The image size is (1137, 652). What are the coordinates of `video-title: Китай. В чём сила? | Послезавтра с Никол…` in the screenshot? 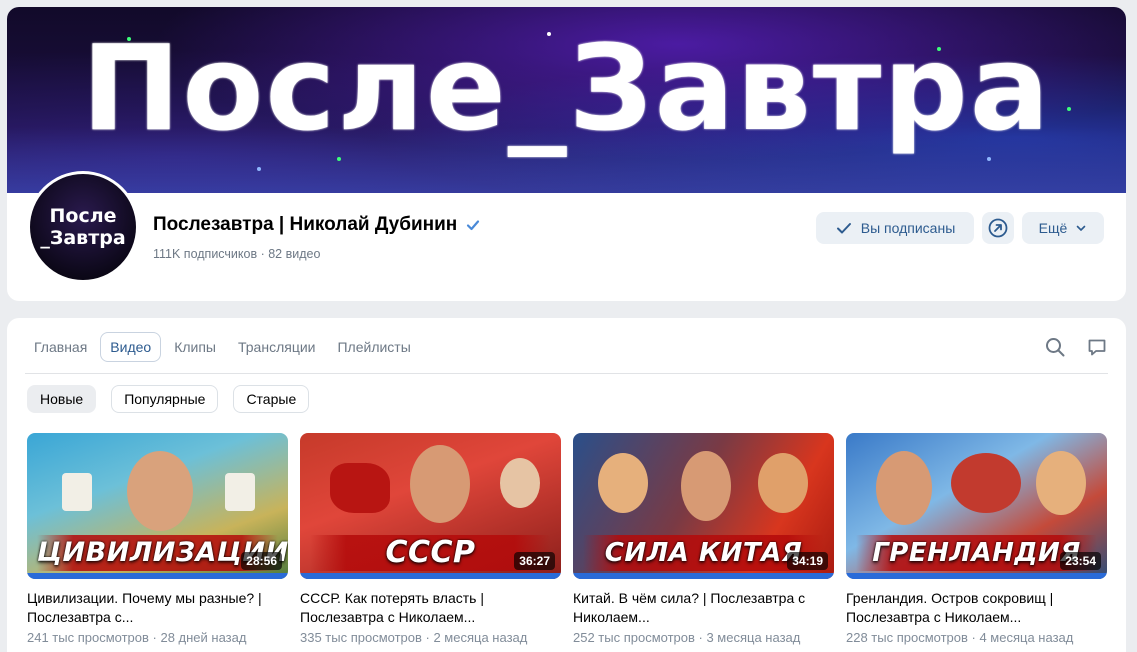 It's located at (703, 608).